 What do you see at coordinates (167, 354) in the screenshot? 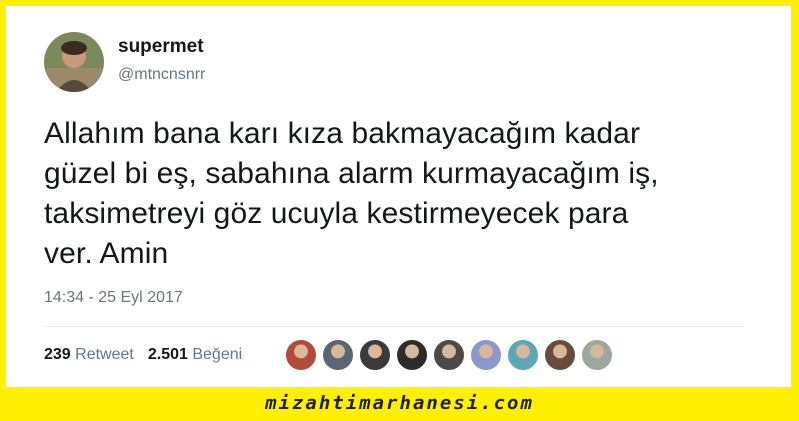
I see `like-count: 2.501` at bounding box center [167, 354].